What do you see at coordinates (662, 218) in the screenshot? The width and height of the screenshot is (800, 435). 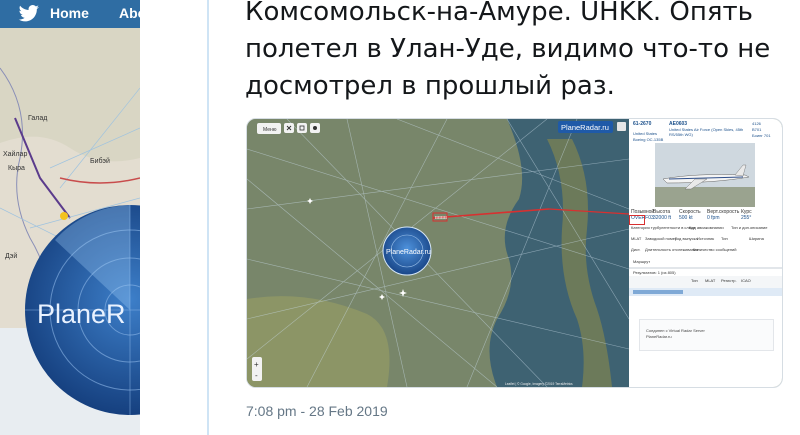 I see `field-value: 32000 ft` at bounding box center [662, 218].